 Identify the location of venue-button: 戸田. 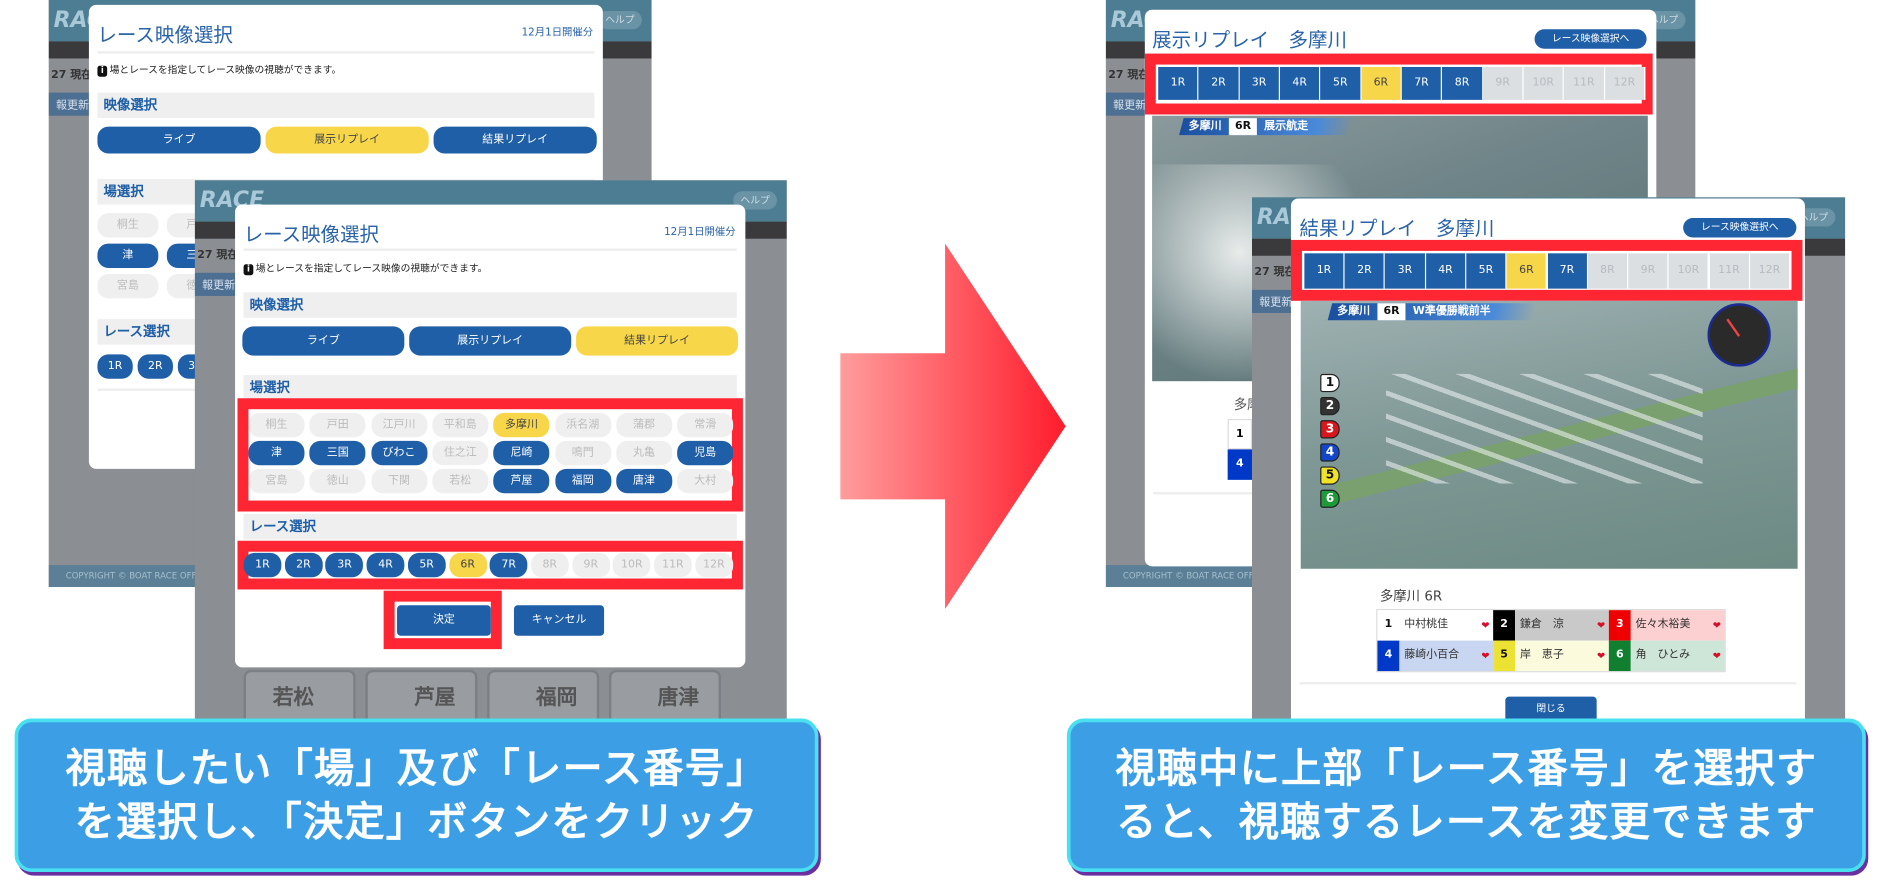
(337, 425).